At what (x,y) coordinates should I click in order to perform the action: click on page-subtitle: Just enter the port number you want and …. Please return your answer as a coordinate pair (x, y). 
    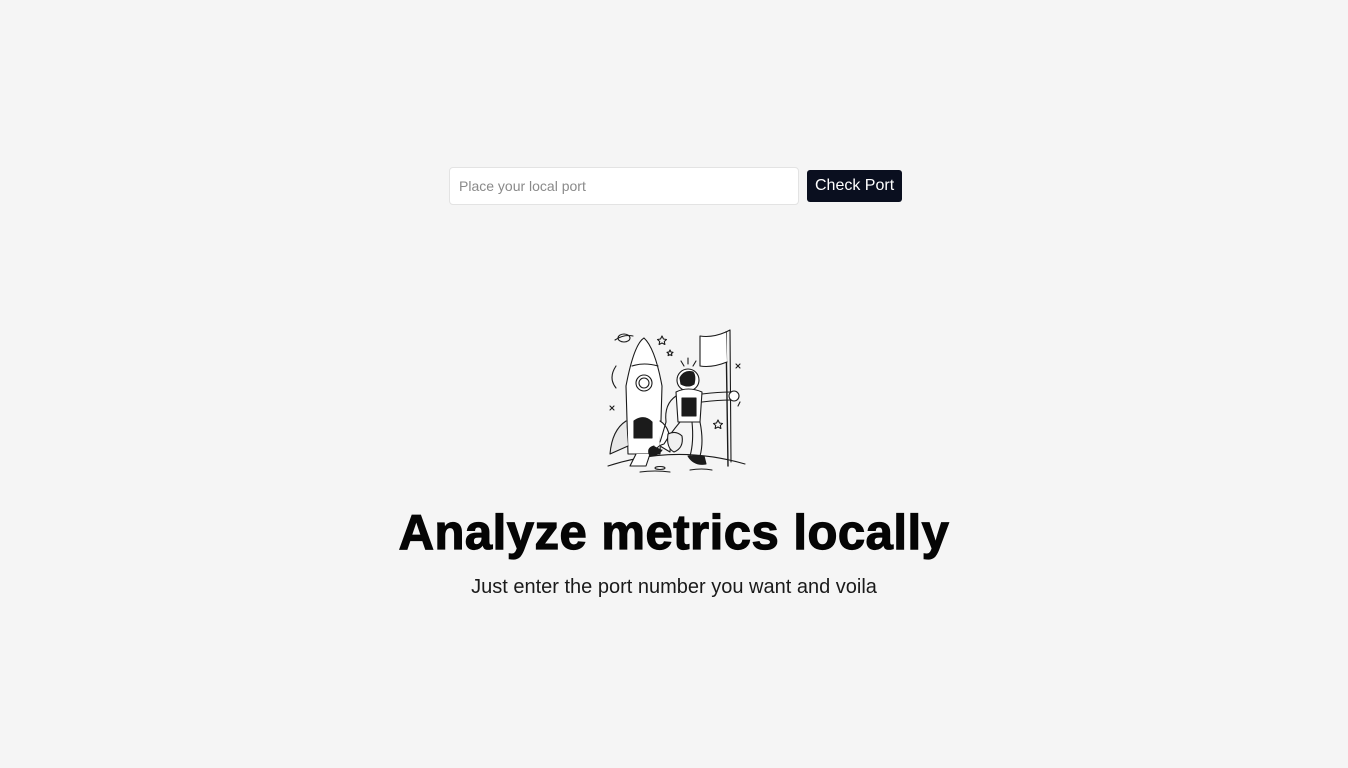
    Looking at the image, I should click on (674, 587).